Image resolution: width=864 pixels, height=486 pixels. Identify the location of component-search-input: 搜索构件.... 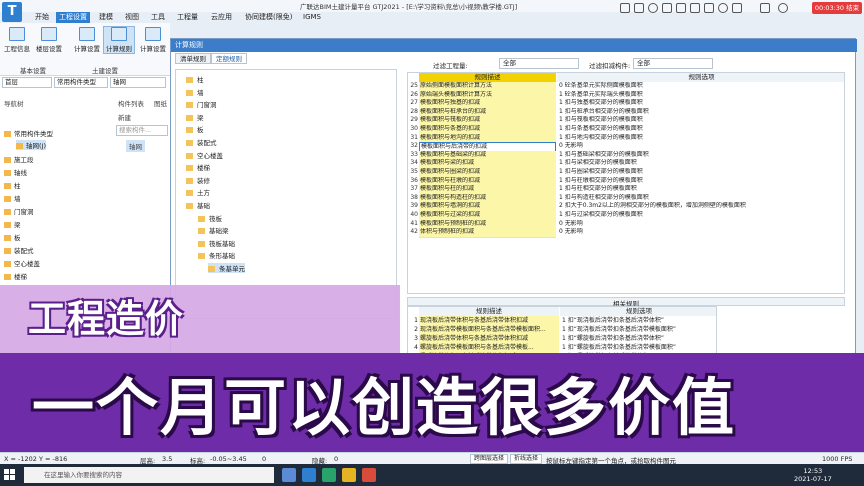
(142, 130).